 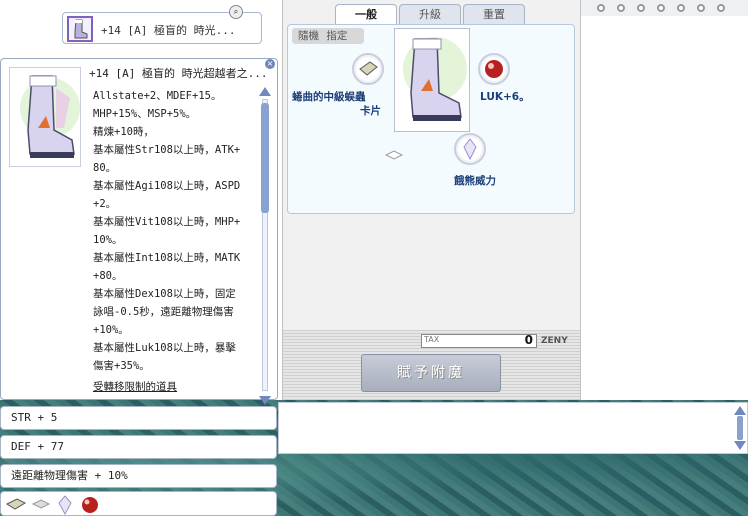 I want to click on enchant-slot-bear, so click(x=470, y=149).